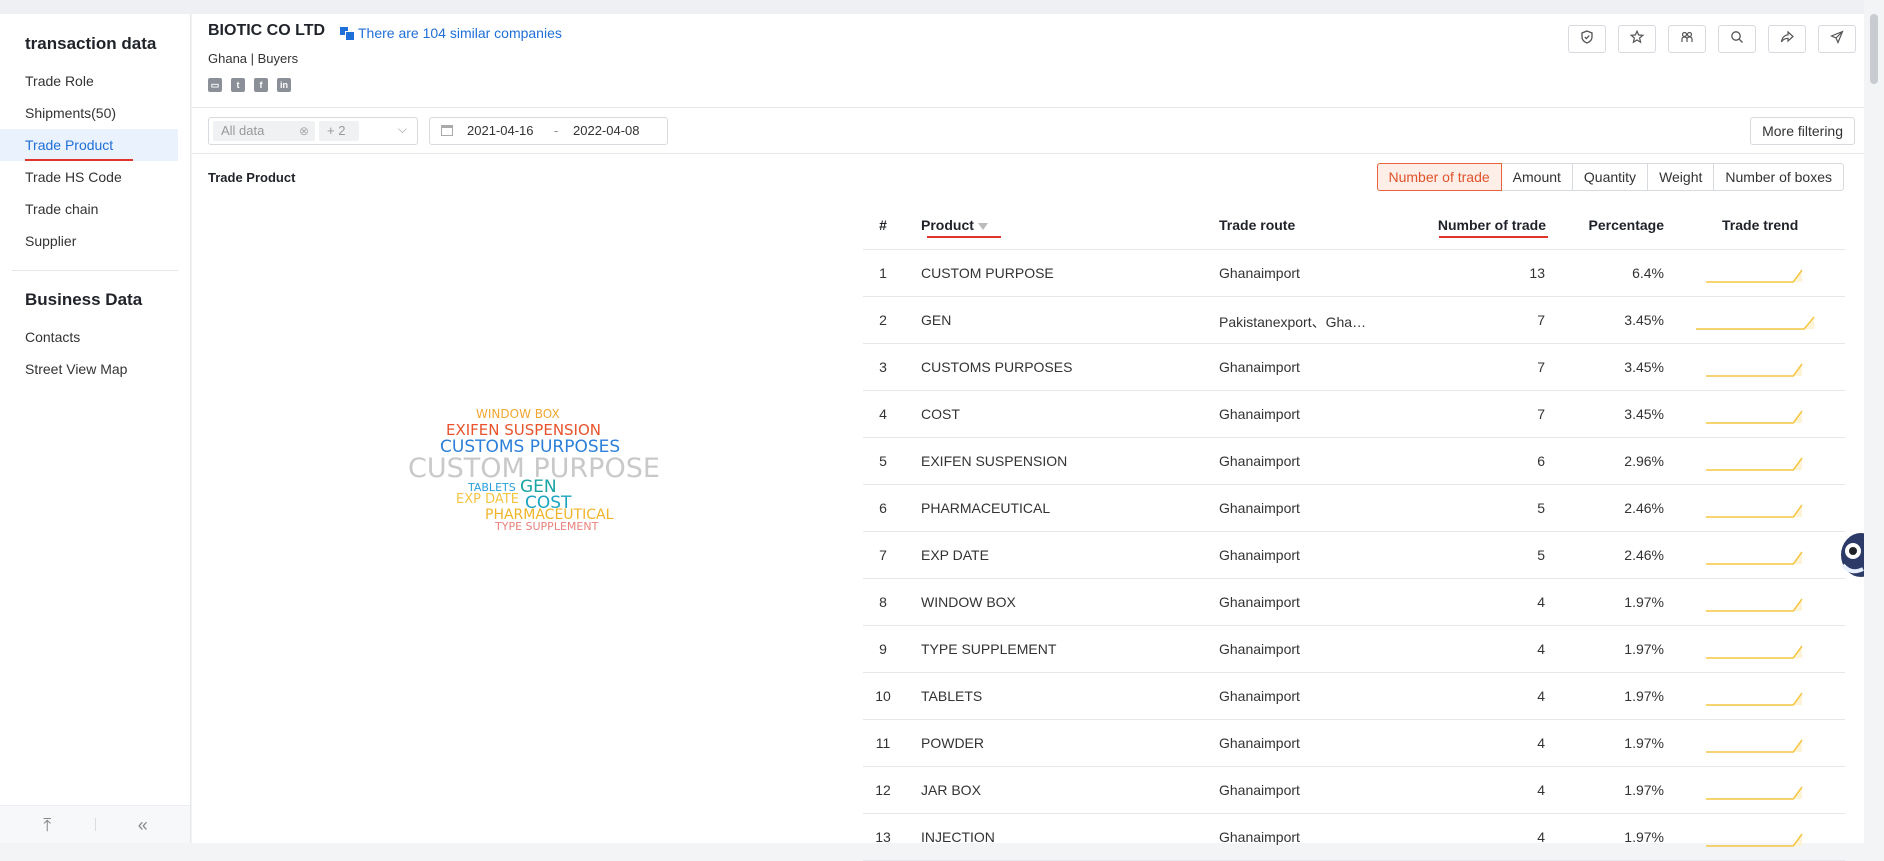  Describe the element at coordinates (1536, 177) in the screenshot. I see `tab-amount: Amount` at that location.